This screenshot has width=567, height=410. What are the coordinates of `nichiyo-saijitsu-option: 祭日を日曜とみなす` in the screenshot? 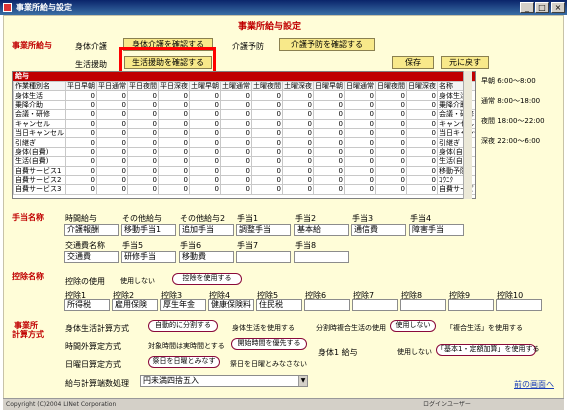 It's located at (184, 362).